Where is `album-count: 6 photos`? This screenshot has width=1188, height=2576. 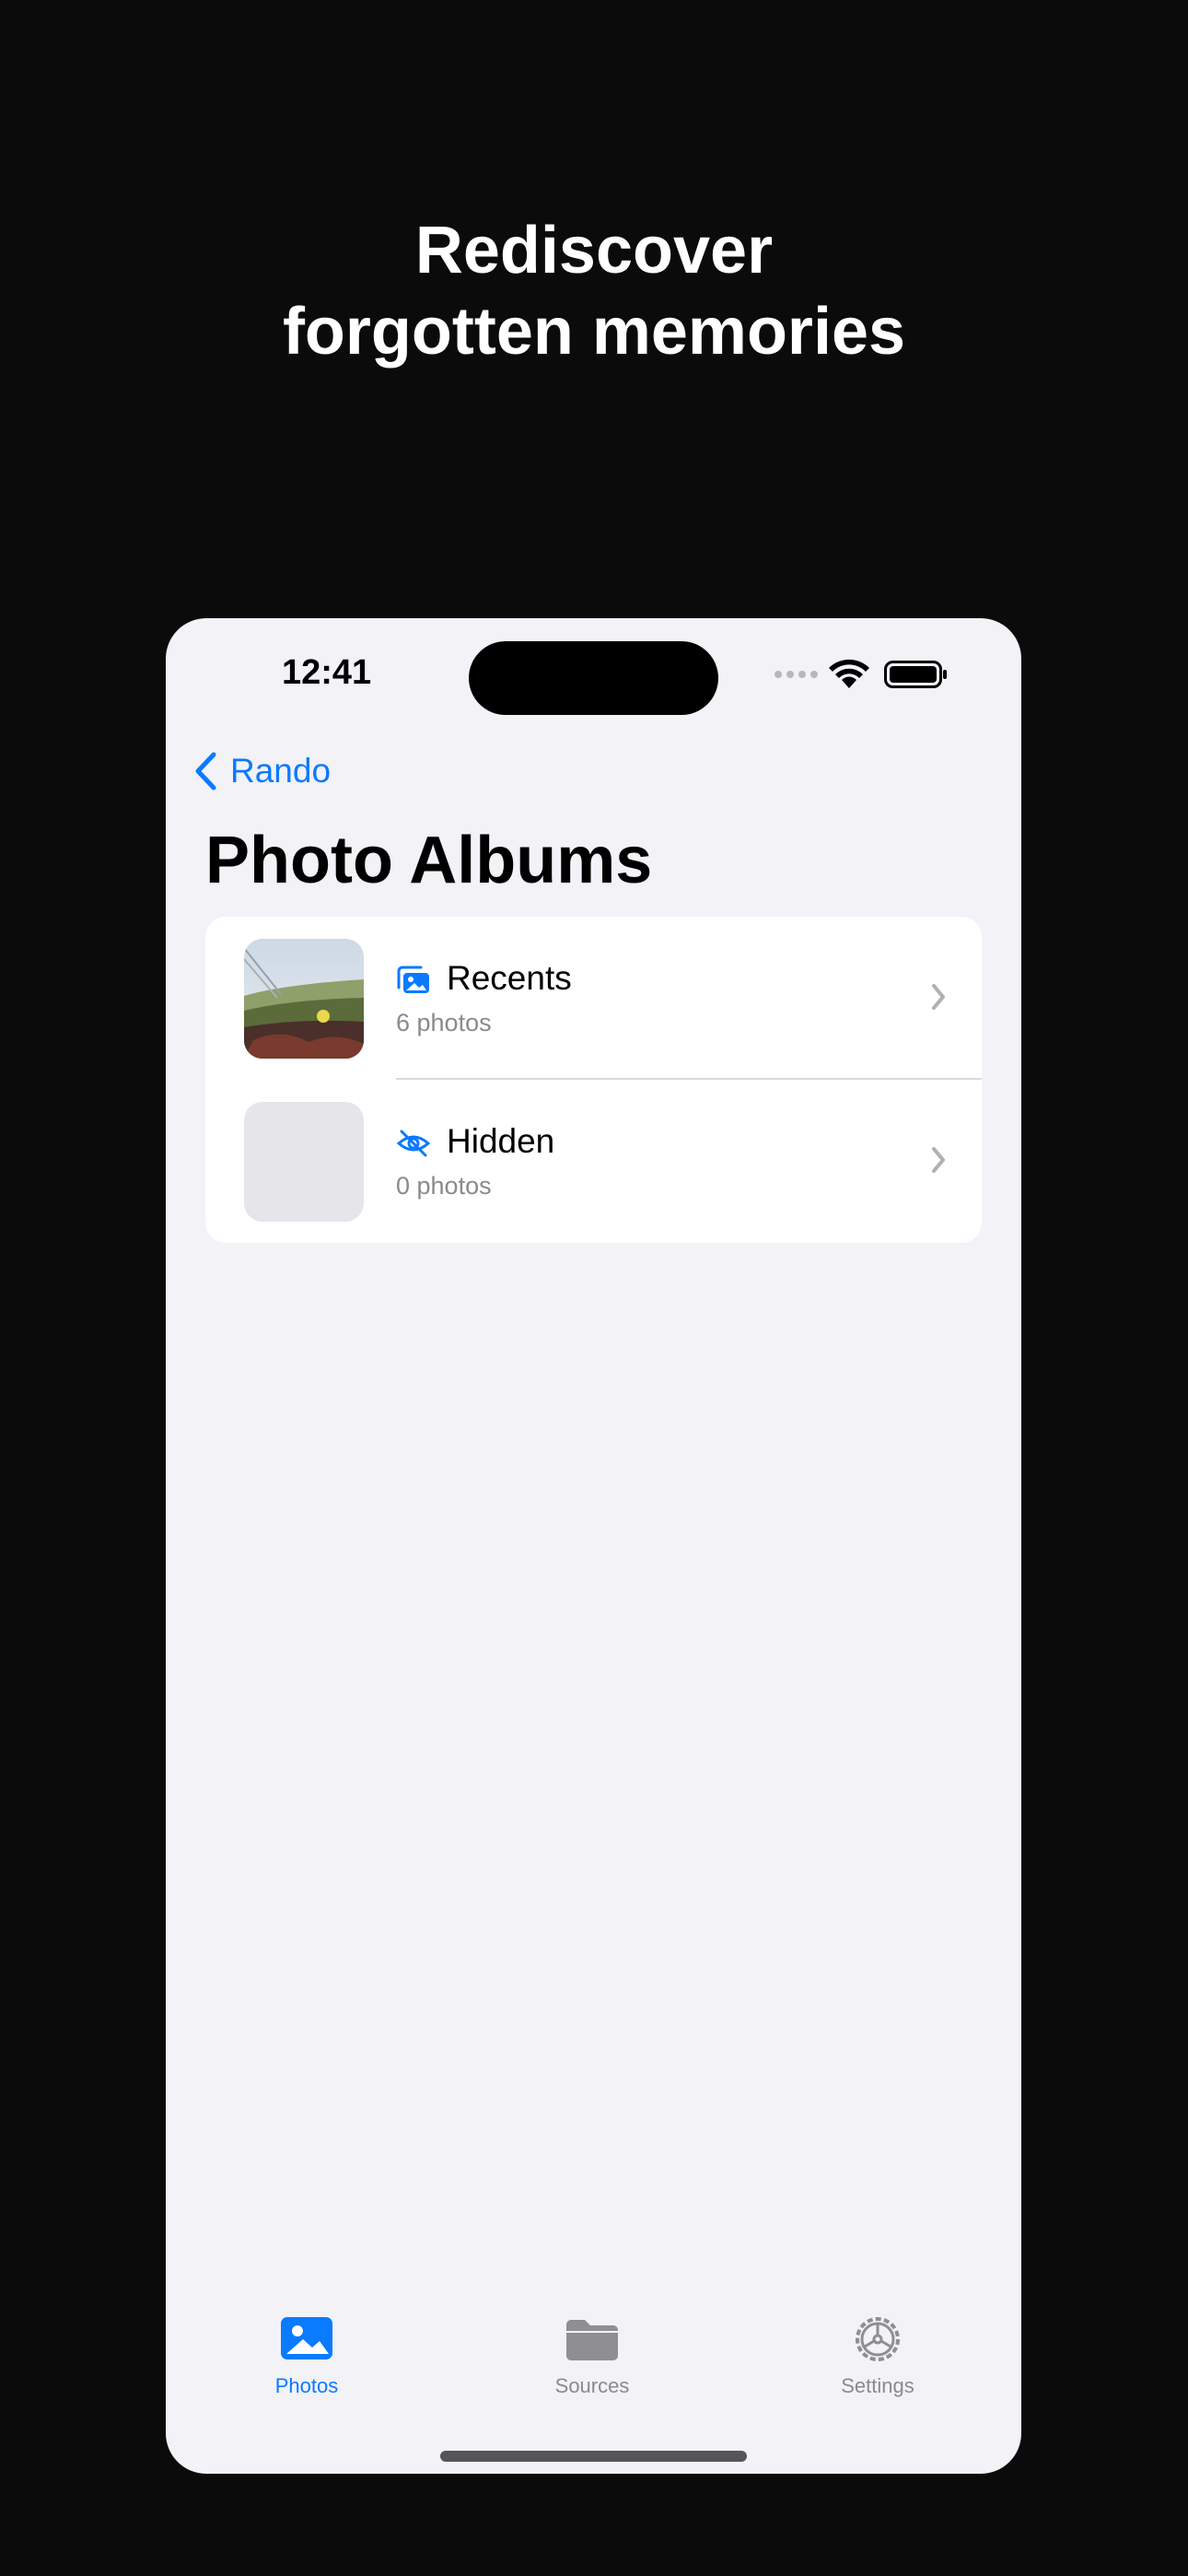
album-count: 6 photos is located at coordinates (444, 1022).